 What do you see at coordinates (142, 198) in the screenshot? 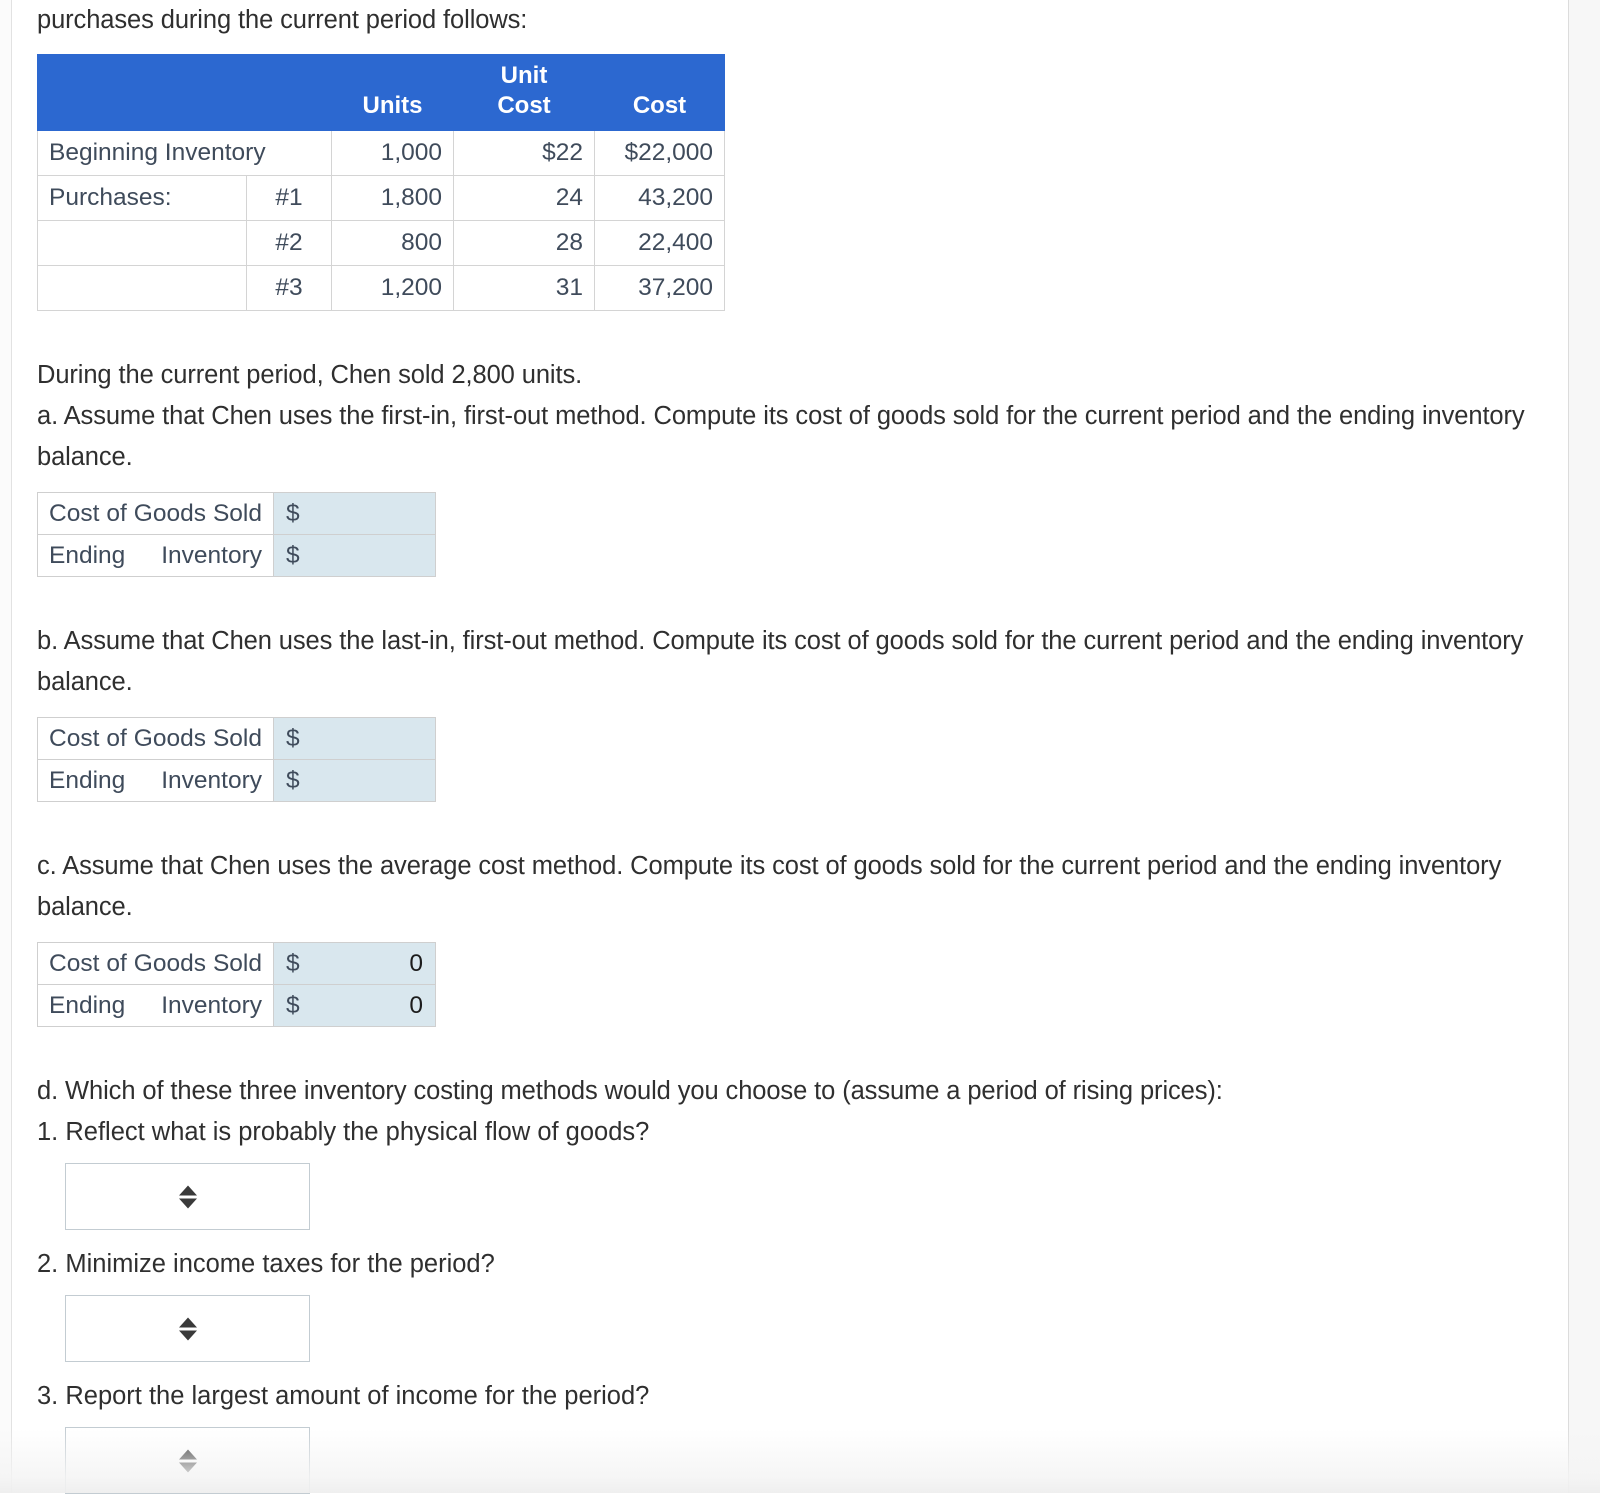
I see `row-label: Purchases:` at bounding box center [142, 198].